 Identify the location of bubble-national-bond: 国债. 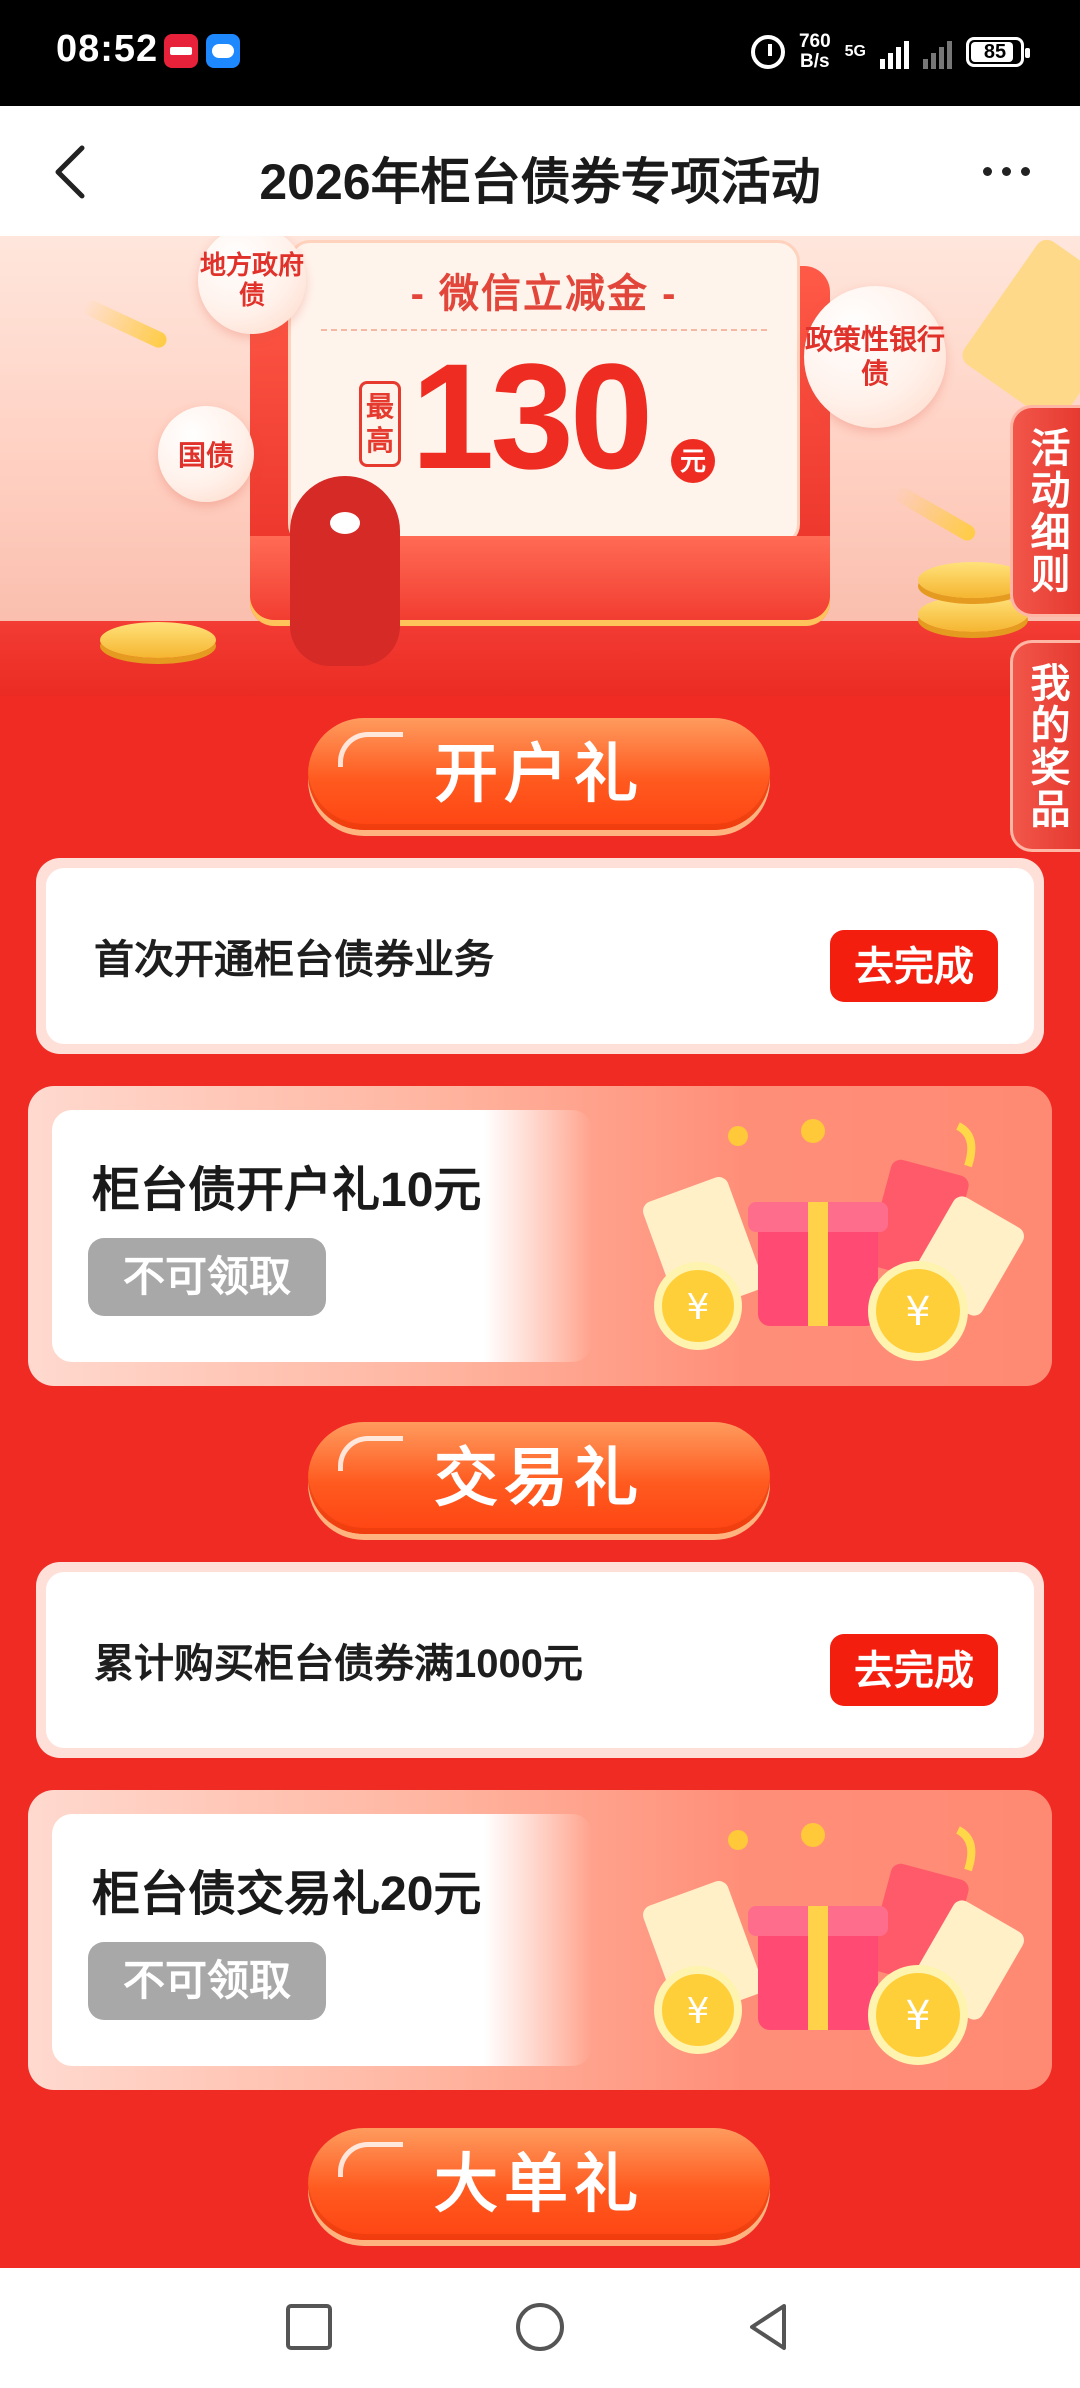
(206, 454).